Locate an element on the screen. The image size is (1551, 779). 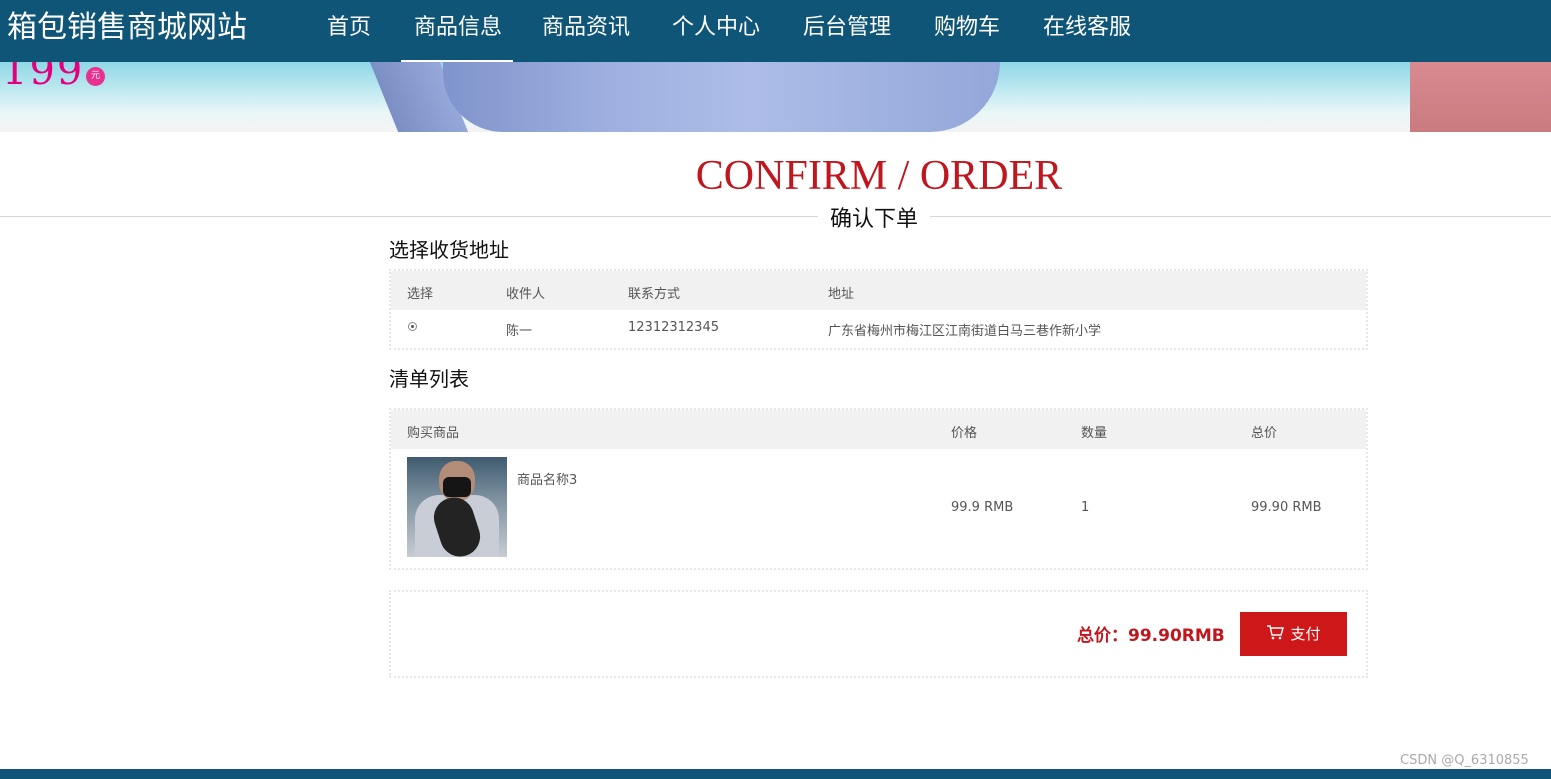
col-phone: 联系方式 is located at coordinates (654, 294).